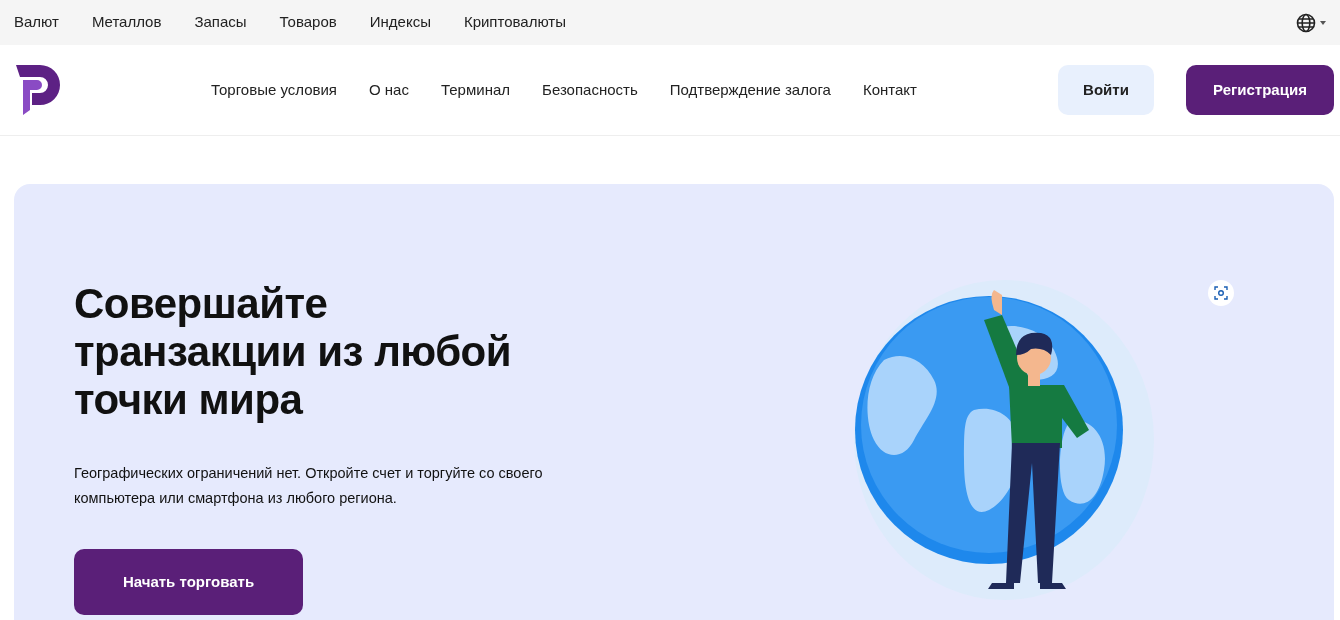  What do you see at coordinates (1306, 22) in the screenshot?
I see `globe-icon` at bounding box center [1306, 22].